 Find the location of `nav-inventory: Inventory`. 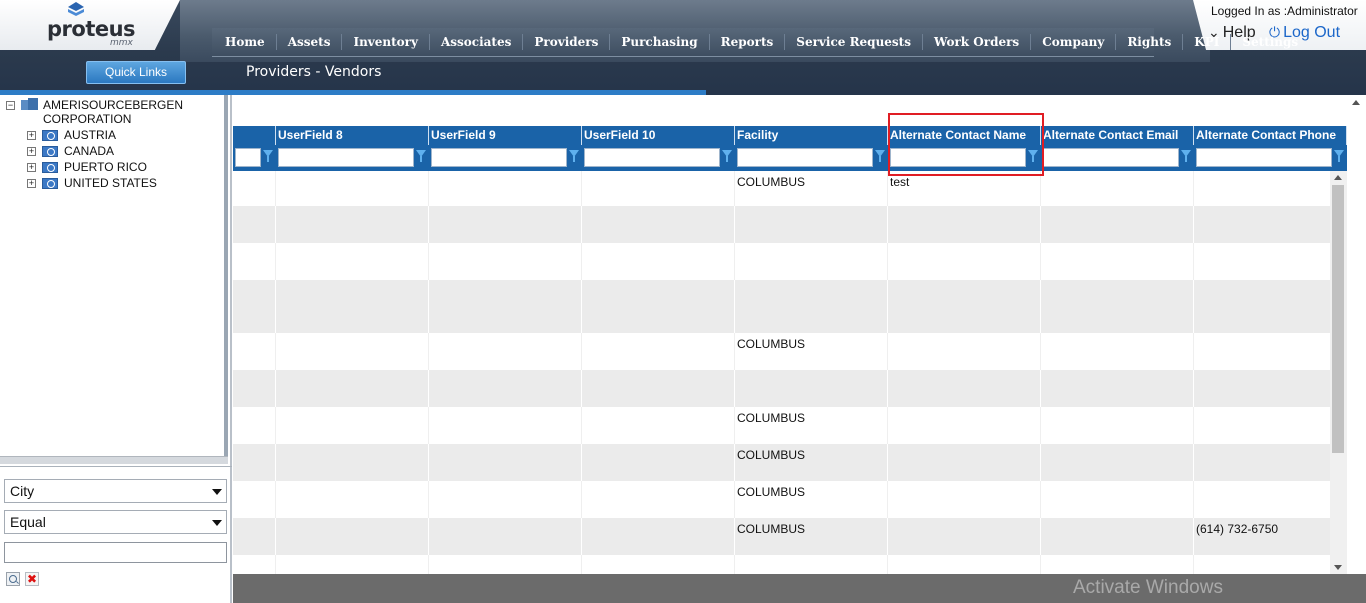

nav-inventory: Inventory is located at coordinates (386, 42).